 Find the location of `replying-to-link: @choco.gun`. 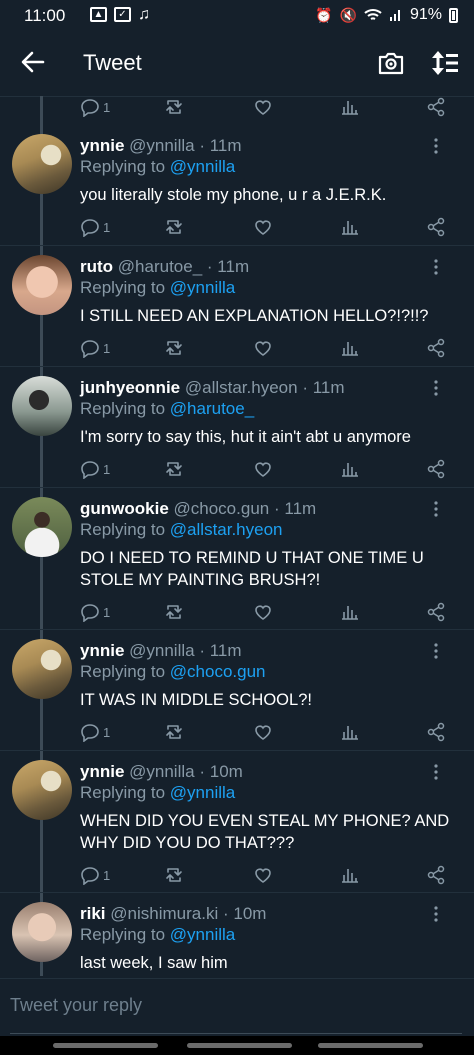

replying-to-link: @choco.gun is located at coordinates (218, 671).